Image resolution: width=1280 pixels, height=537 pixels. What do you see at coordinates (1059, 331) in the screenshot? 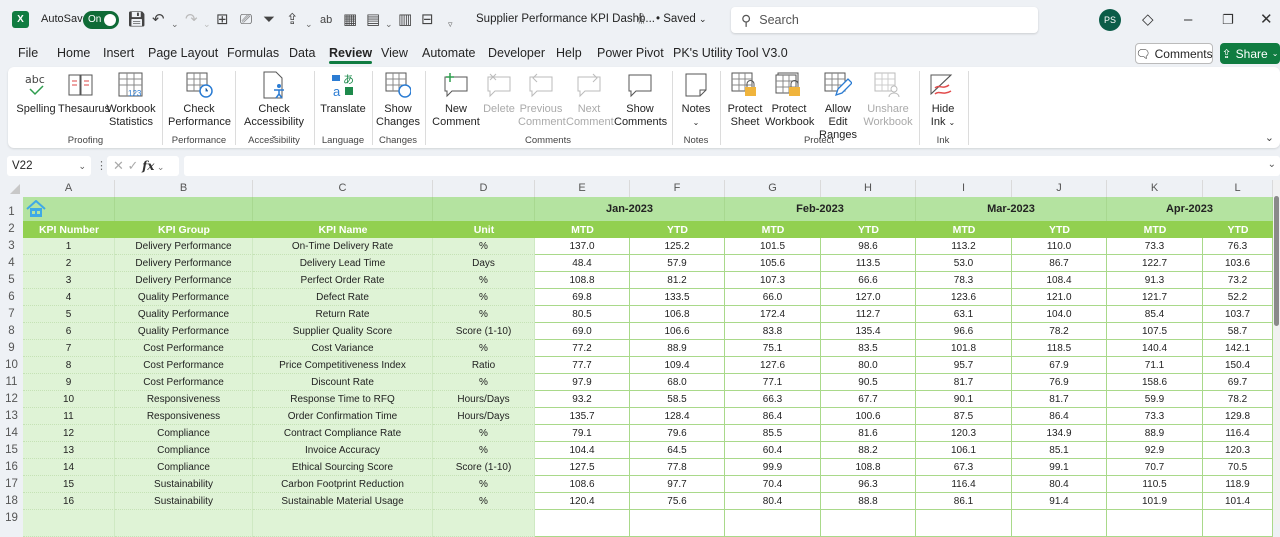
I see `ytd-value-cell: 78.2` at bounding box center [1059, 331].